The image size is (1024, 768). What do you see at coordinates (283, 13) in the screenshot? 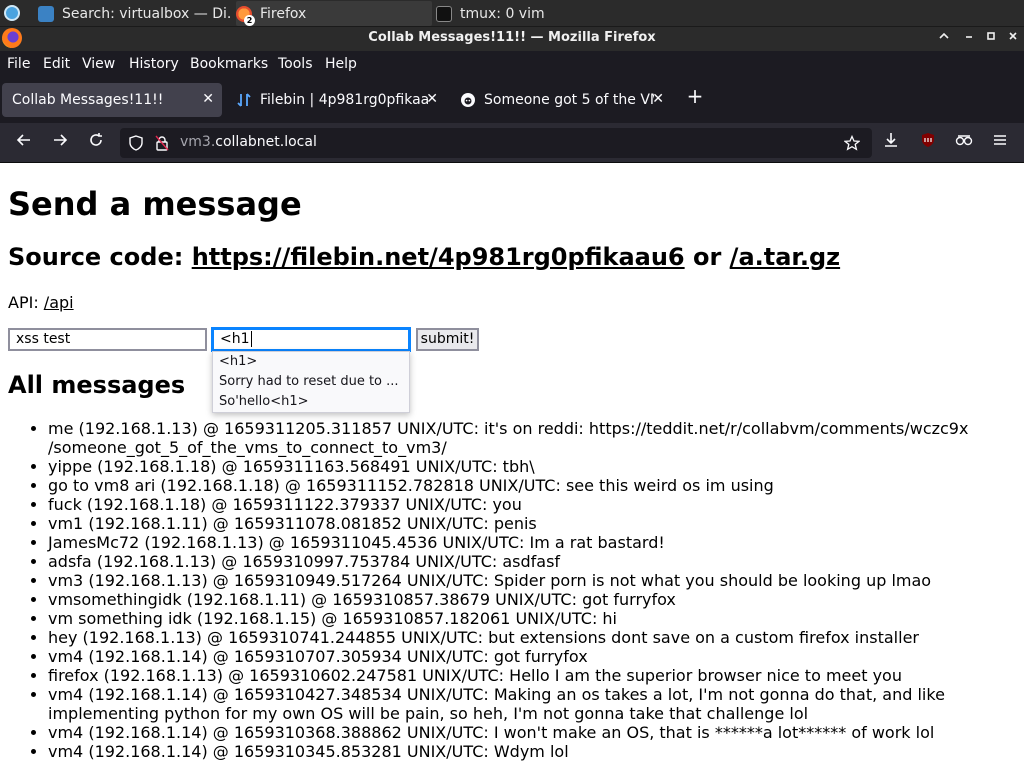
I see `task-label: Firefox` at bounding box center [283, 13].